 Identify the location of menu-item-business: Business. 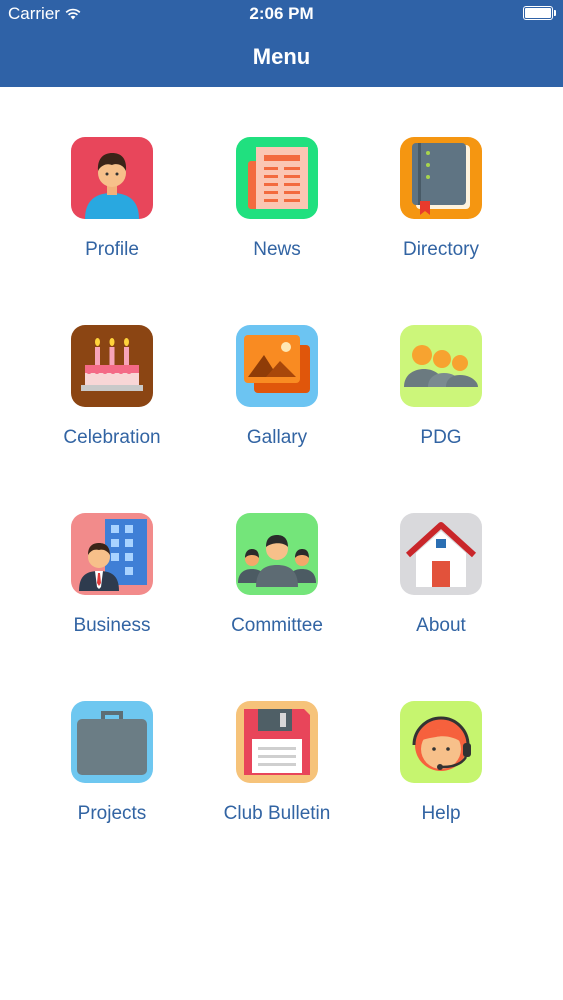
(112, 575).